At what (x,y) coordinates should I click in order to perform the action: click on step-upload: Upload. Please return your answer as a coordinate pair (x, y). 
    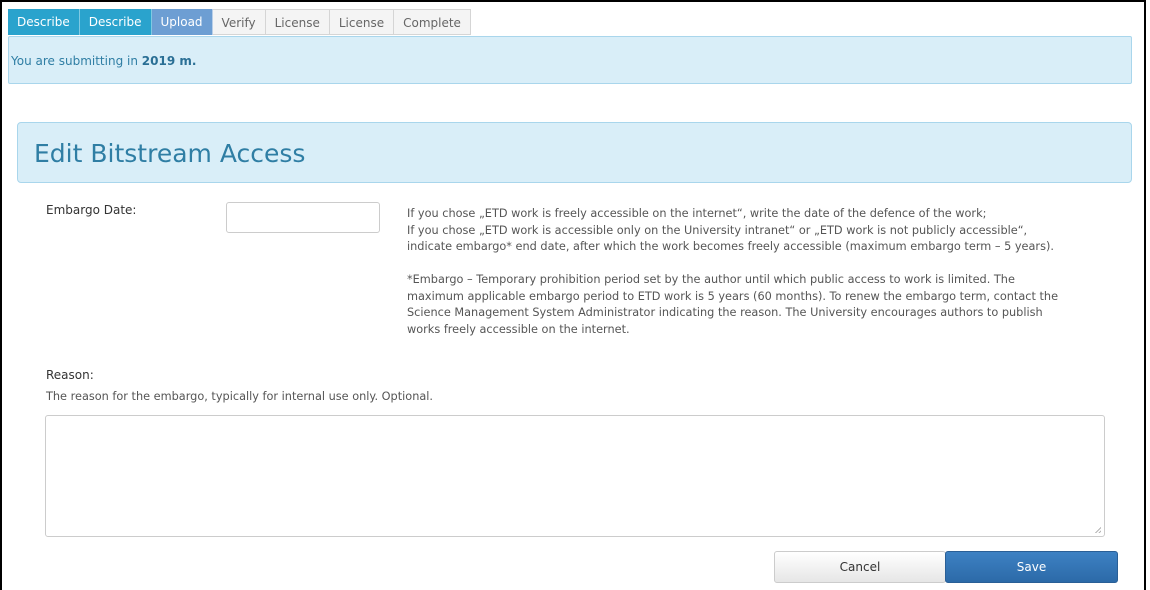
    Looking at the image, I should click on (182, 22).